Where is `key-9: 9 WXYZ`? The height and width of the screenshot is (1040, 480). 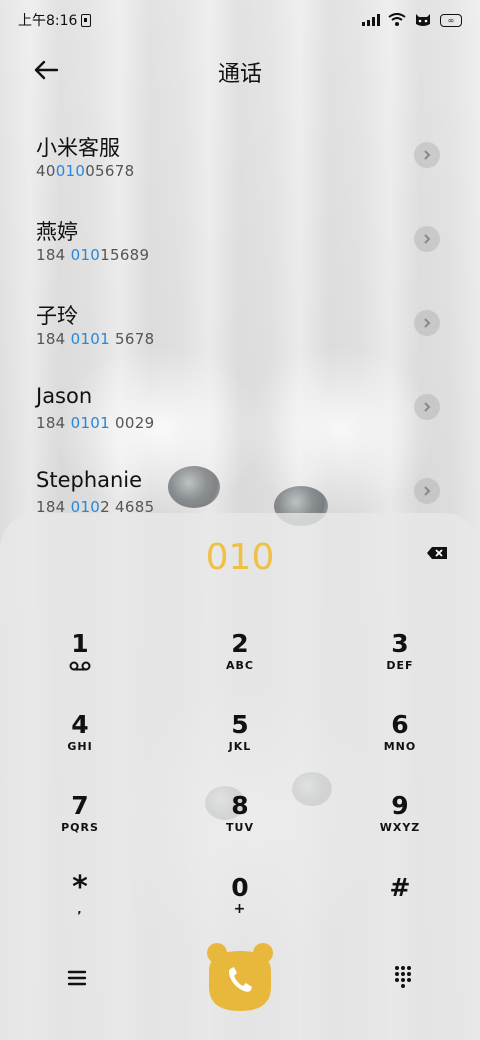 key-9: 9 WXYZ is located at coordinates (400, 826).